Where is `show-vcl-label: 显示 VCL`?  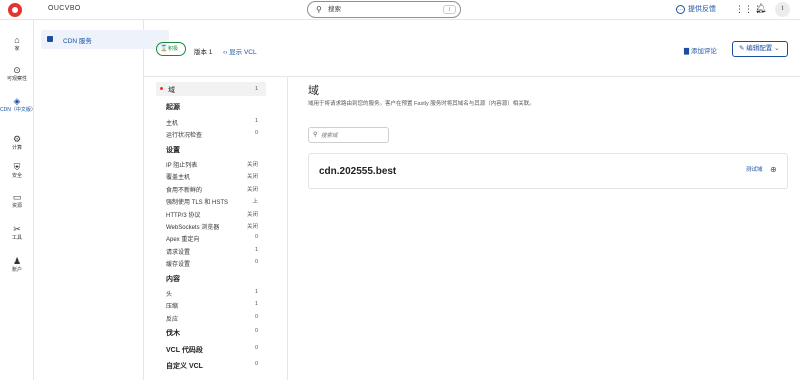
show-vcl-label: 显示 VCL is located at coordinates (243, 52).